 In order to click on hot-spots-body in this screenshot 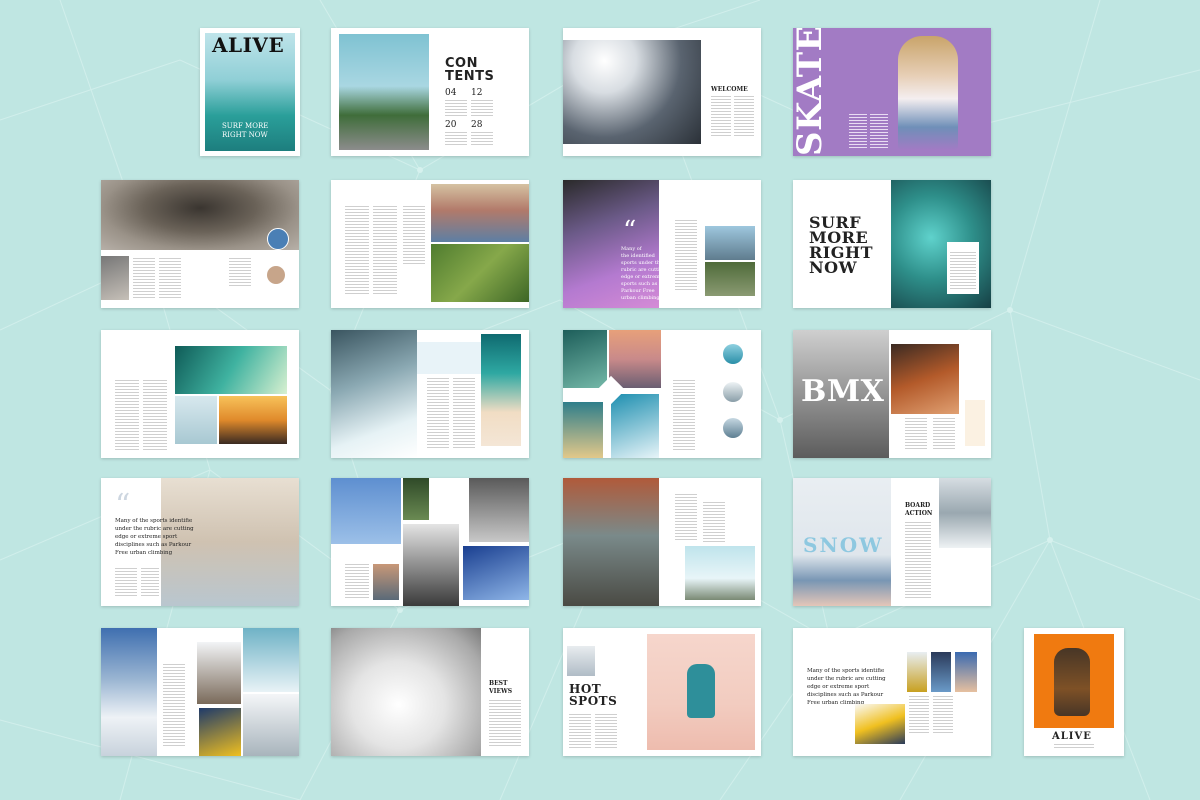, I will do `click(606, 732)`.